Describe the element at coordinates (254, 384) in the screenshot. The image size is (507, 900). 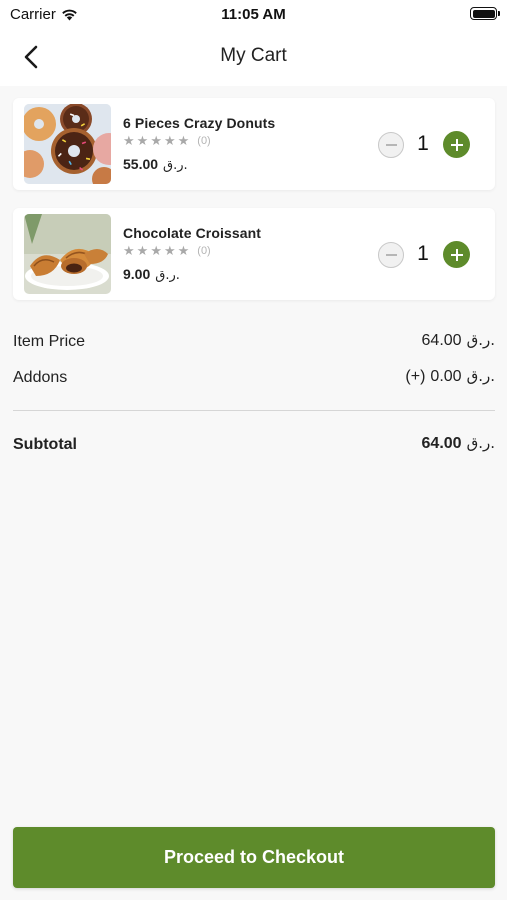
I see `addons-row: Addons (+) 0.00 ر.ق.` at that location.